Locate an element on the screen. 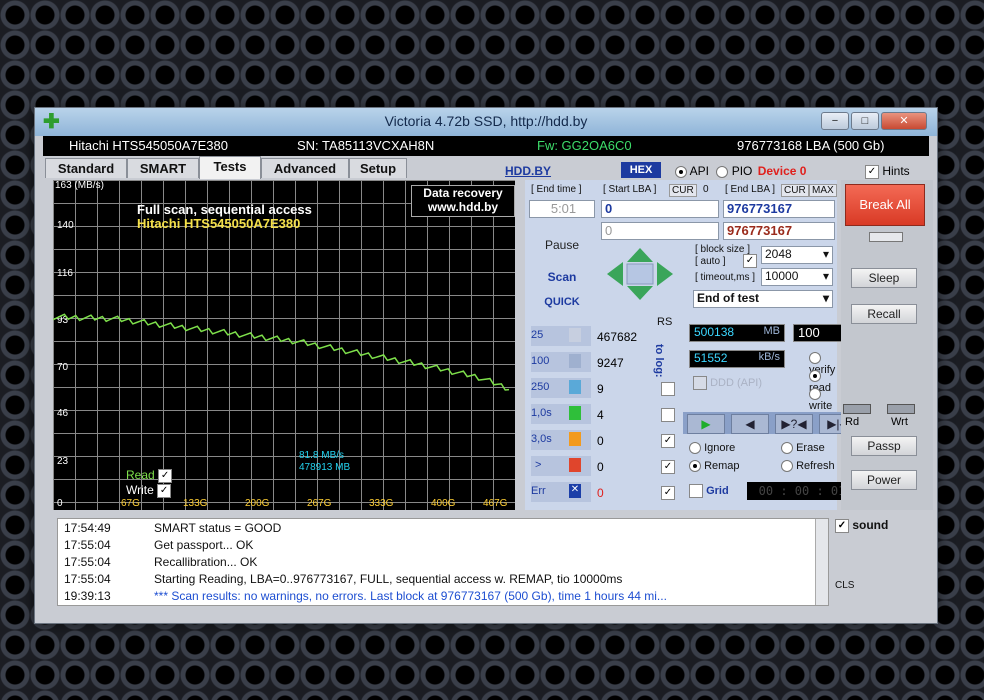  write-legend-checkbox: ✓ is located at coordinates (164, 490).